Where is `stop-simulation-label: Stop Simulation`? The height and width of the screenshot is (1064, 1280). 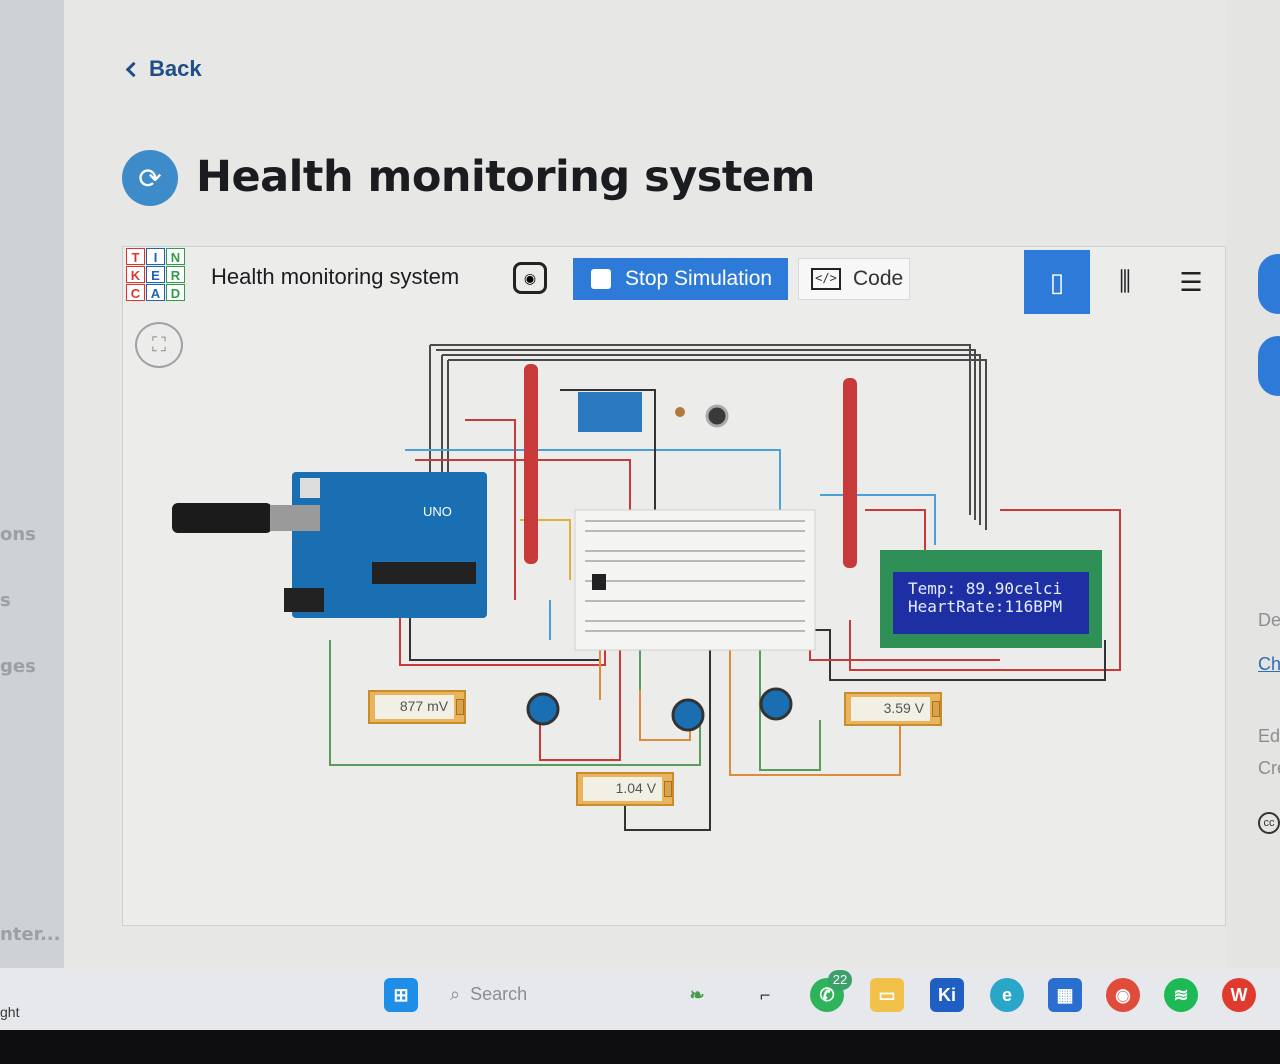
stop-simulation-label: Stop Simulation is located at coordinates (699, 278).